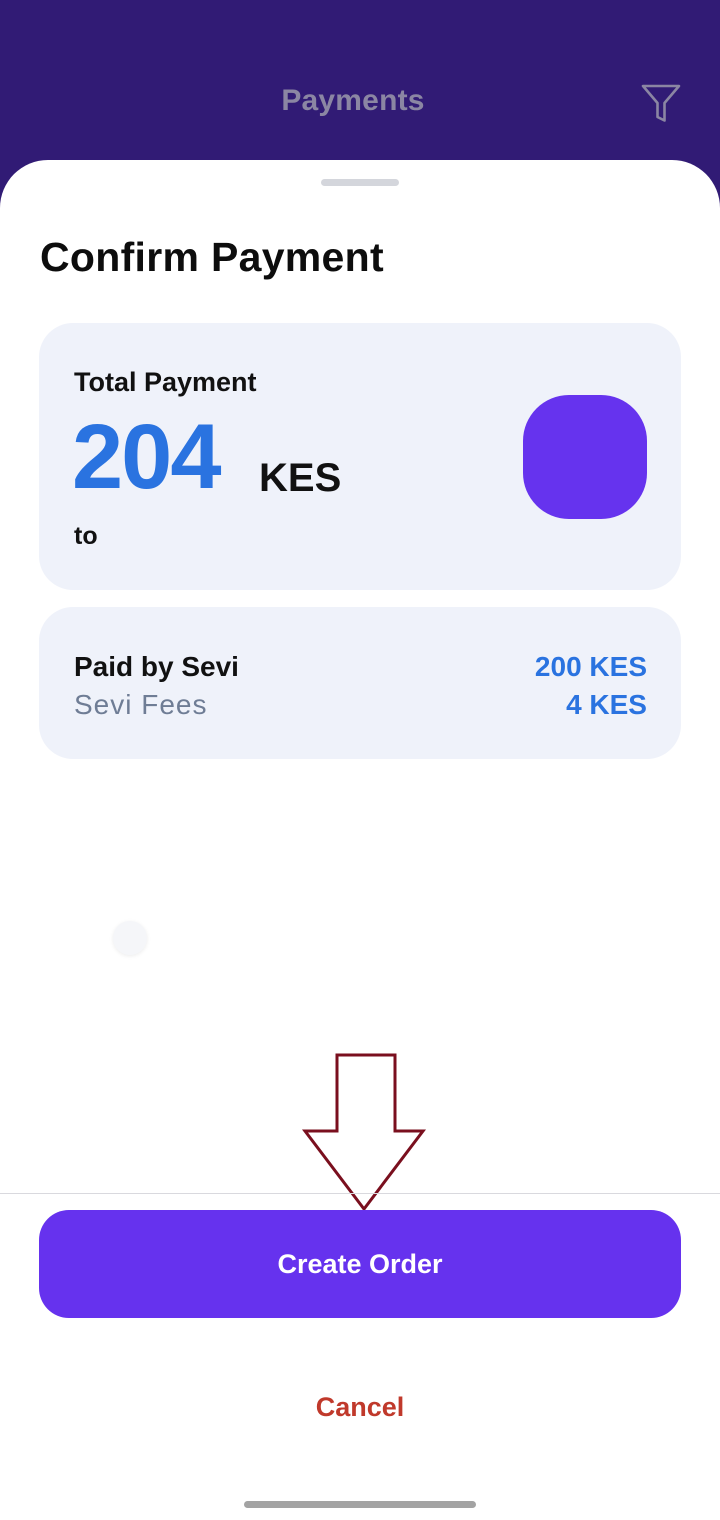  What do you see at coordinates (360, 1407) in the screenshot?
I see `cancel-button: Cancel` at bounding box center [360, 1407].